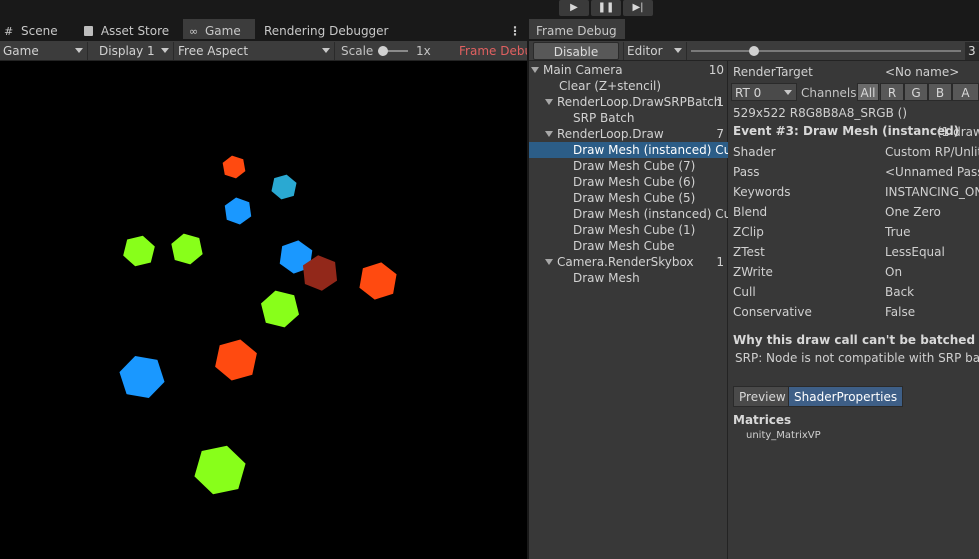 Image resolution: width=979 pixels, height=559 pixels. What do you see at coordinates (628, 102) in the screenshot?
I see `event-tree-item: RenderLoop.DrawSRPBatch 1` at bounding box center [628, 102].